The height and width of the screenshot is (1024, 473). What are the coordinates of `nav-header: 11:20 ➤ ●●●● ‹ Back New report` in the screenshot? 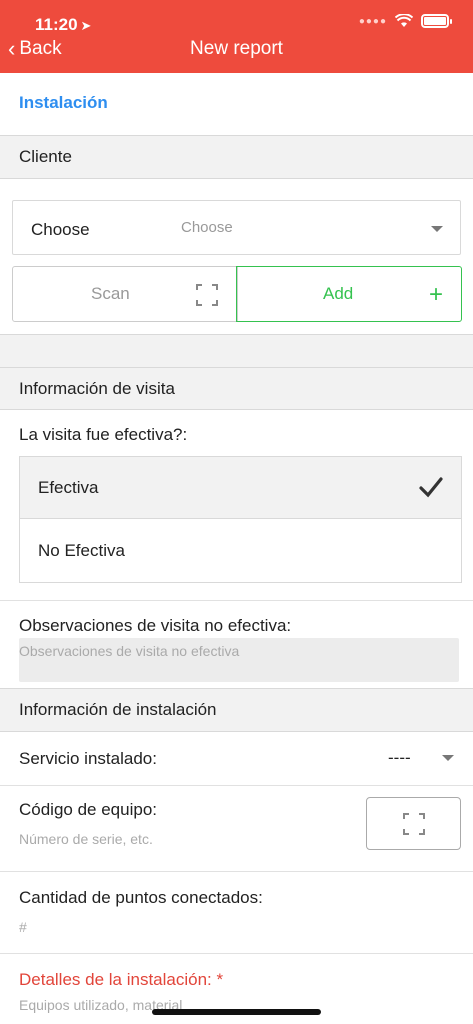 It's located at (236, 36).